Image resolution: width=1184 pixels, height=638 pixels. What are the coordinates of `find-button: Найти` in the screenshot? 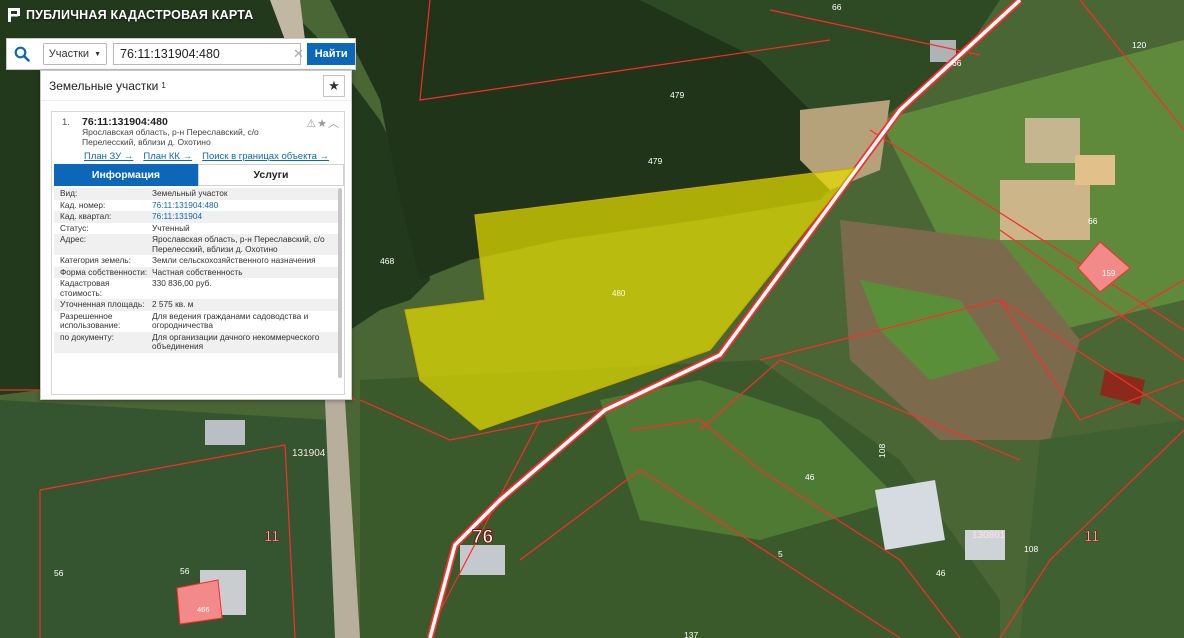 It's located at (331, 54).